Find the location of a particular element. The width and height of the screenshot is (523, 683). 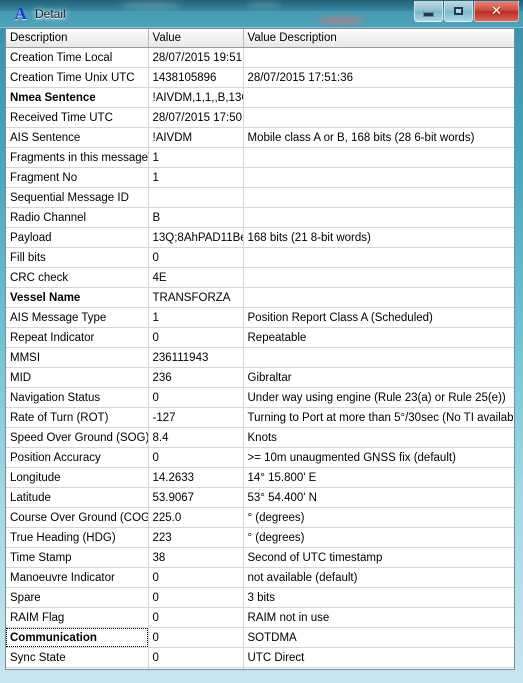

cell-description: Repeat Indicator is located at coordinates (77, 337).